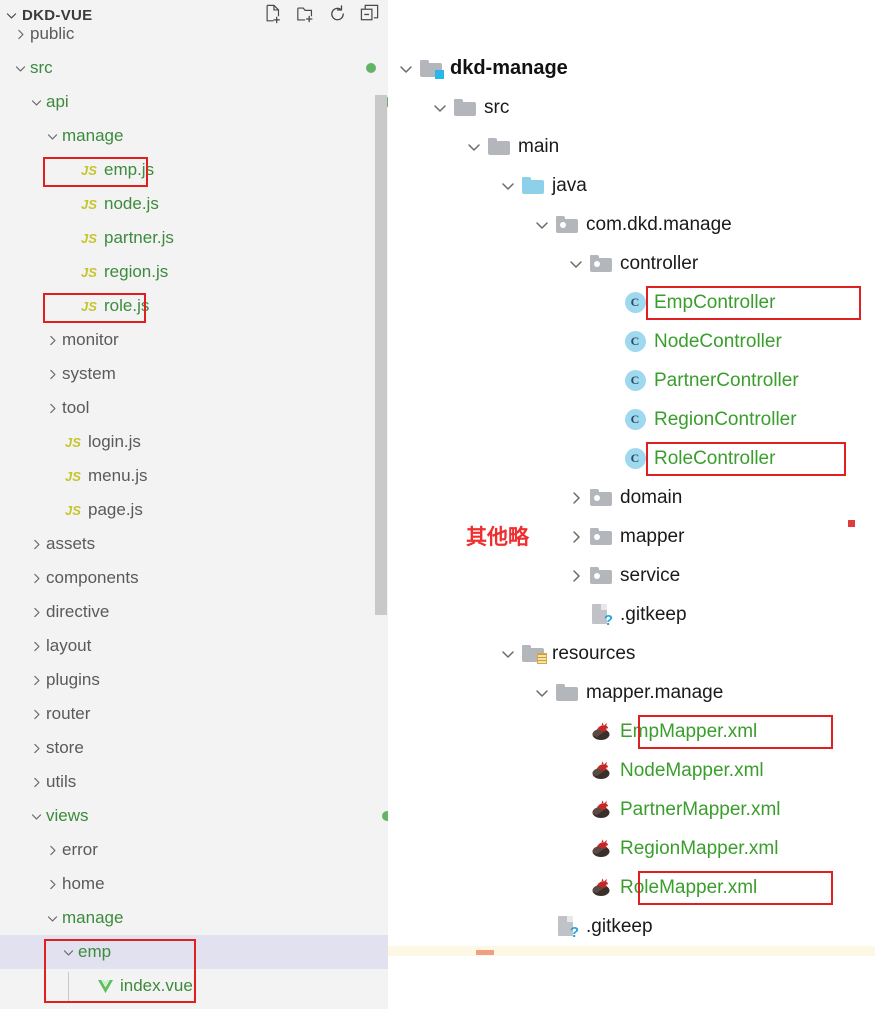 This screenshot has height=1009, width=875. What do you see at coordinates (90, 339) in the screenshot?
I see `explorer-row-label: monitor` at bounding box center [90, 339].